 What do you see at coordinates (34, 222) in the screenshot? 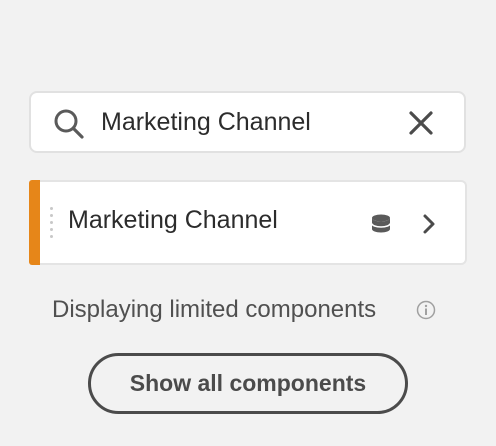
I see `dimension-accent-bar` at bounding box center [34, 222].